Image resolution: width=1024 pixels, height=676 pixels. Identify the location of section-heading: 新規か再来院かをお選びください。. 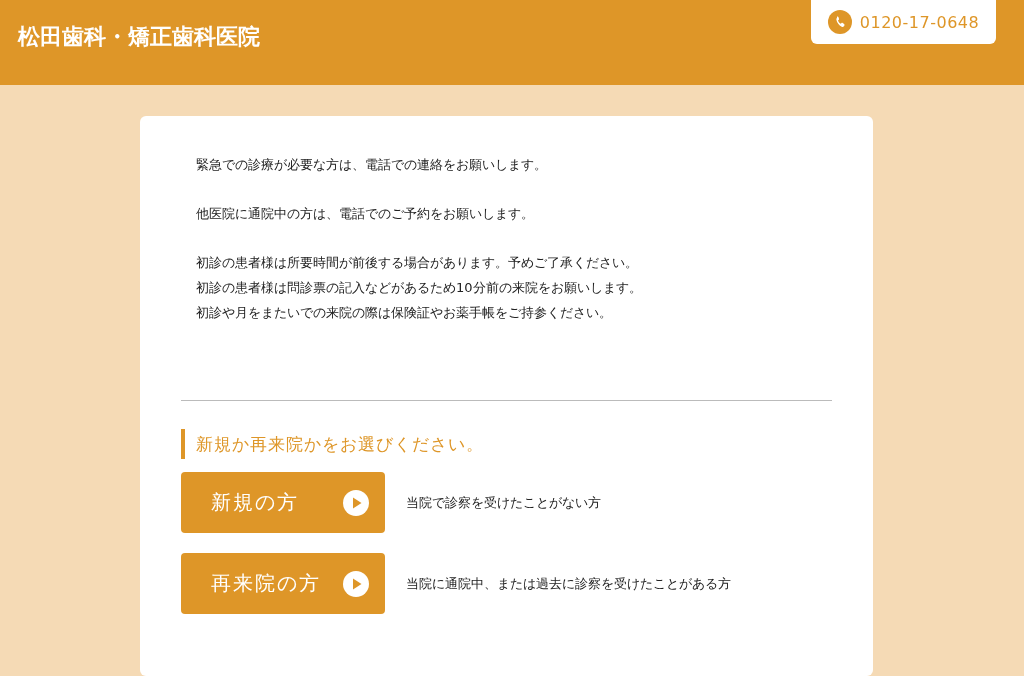
(506, 444).